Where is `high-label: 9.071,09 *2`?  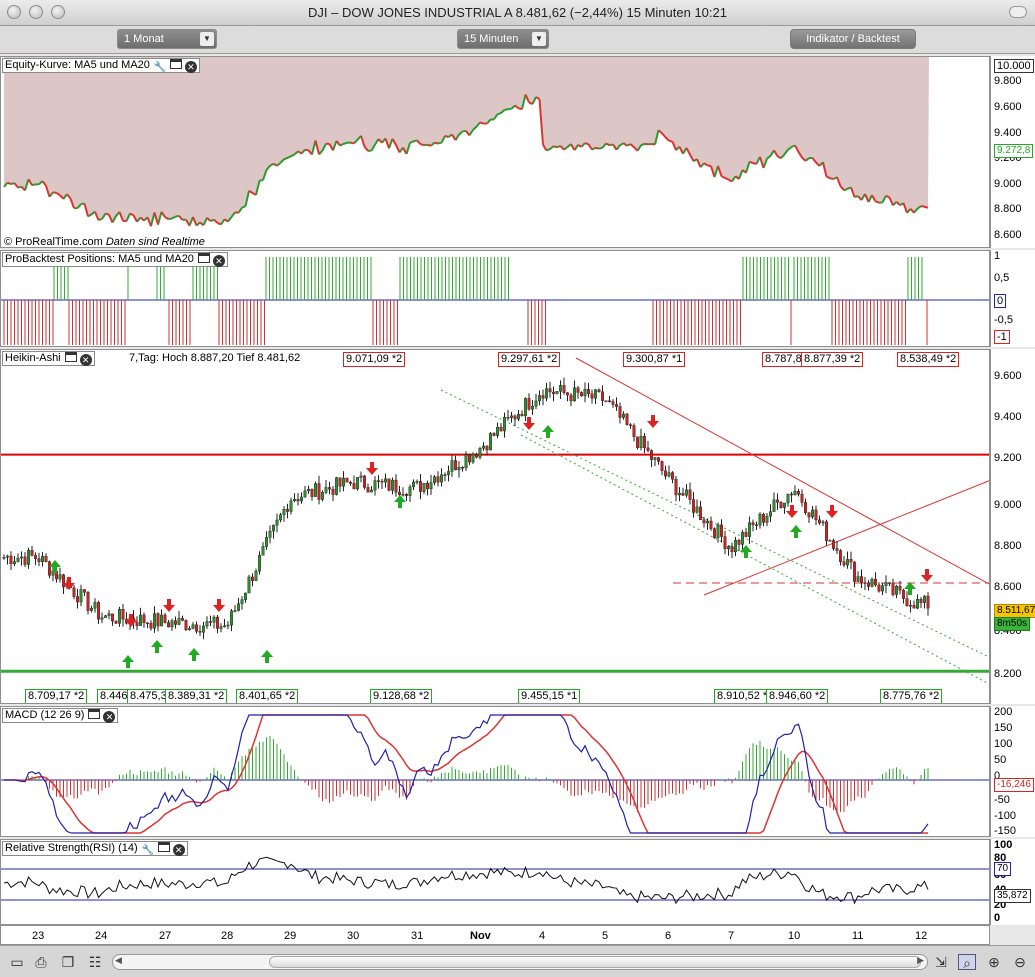 high-label: 9.071,09 *2 is located at coordinates (374, 359).